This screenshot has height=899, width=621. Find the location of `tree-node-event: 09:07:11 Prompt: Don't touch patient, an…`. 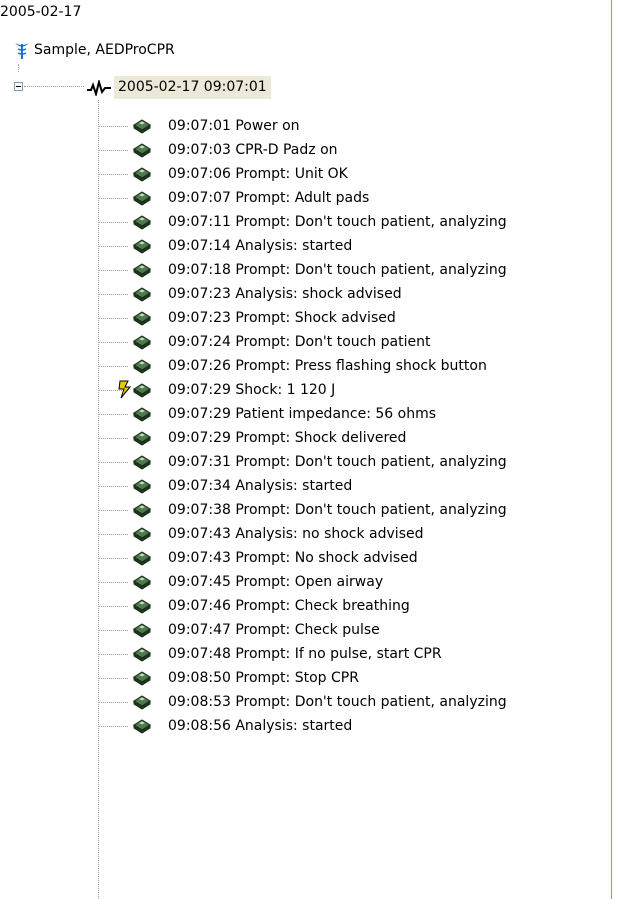

tree-node-event: 09:07:11 Prompt: Don't touch patient, an… is located at coordinates (305, 222).